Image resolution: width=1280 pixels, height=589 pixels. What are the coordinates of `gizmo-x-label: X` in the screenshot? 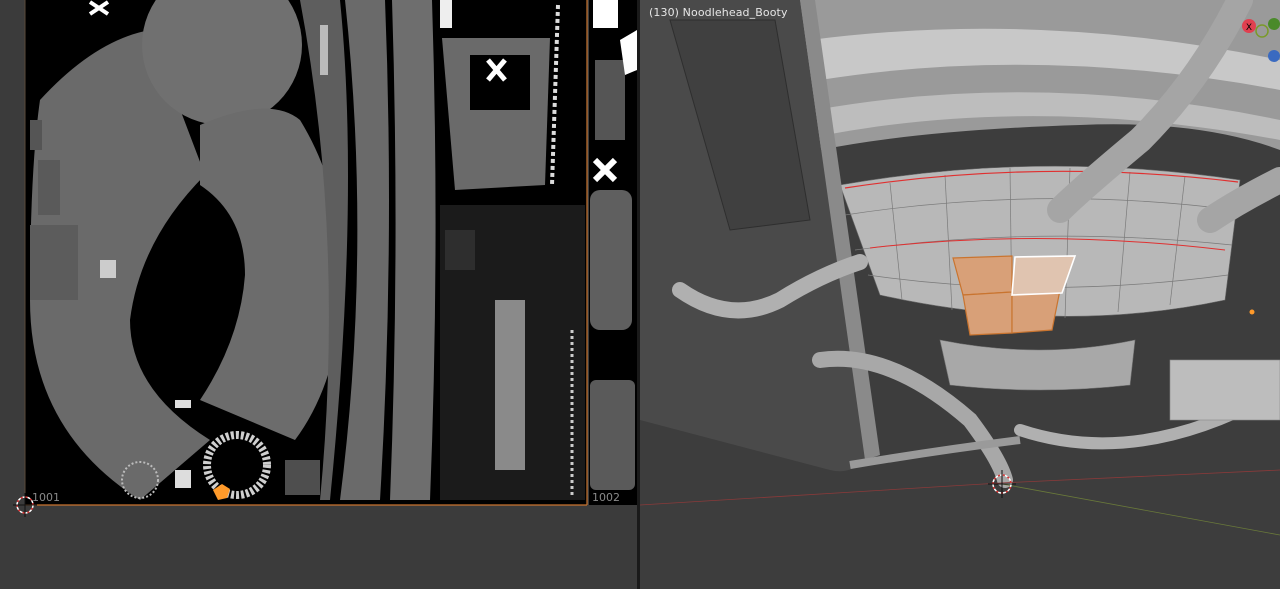 It's located at (1249, 28).